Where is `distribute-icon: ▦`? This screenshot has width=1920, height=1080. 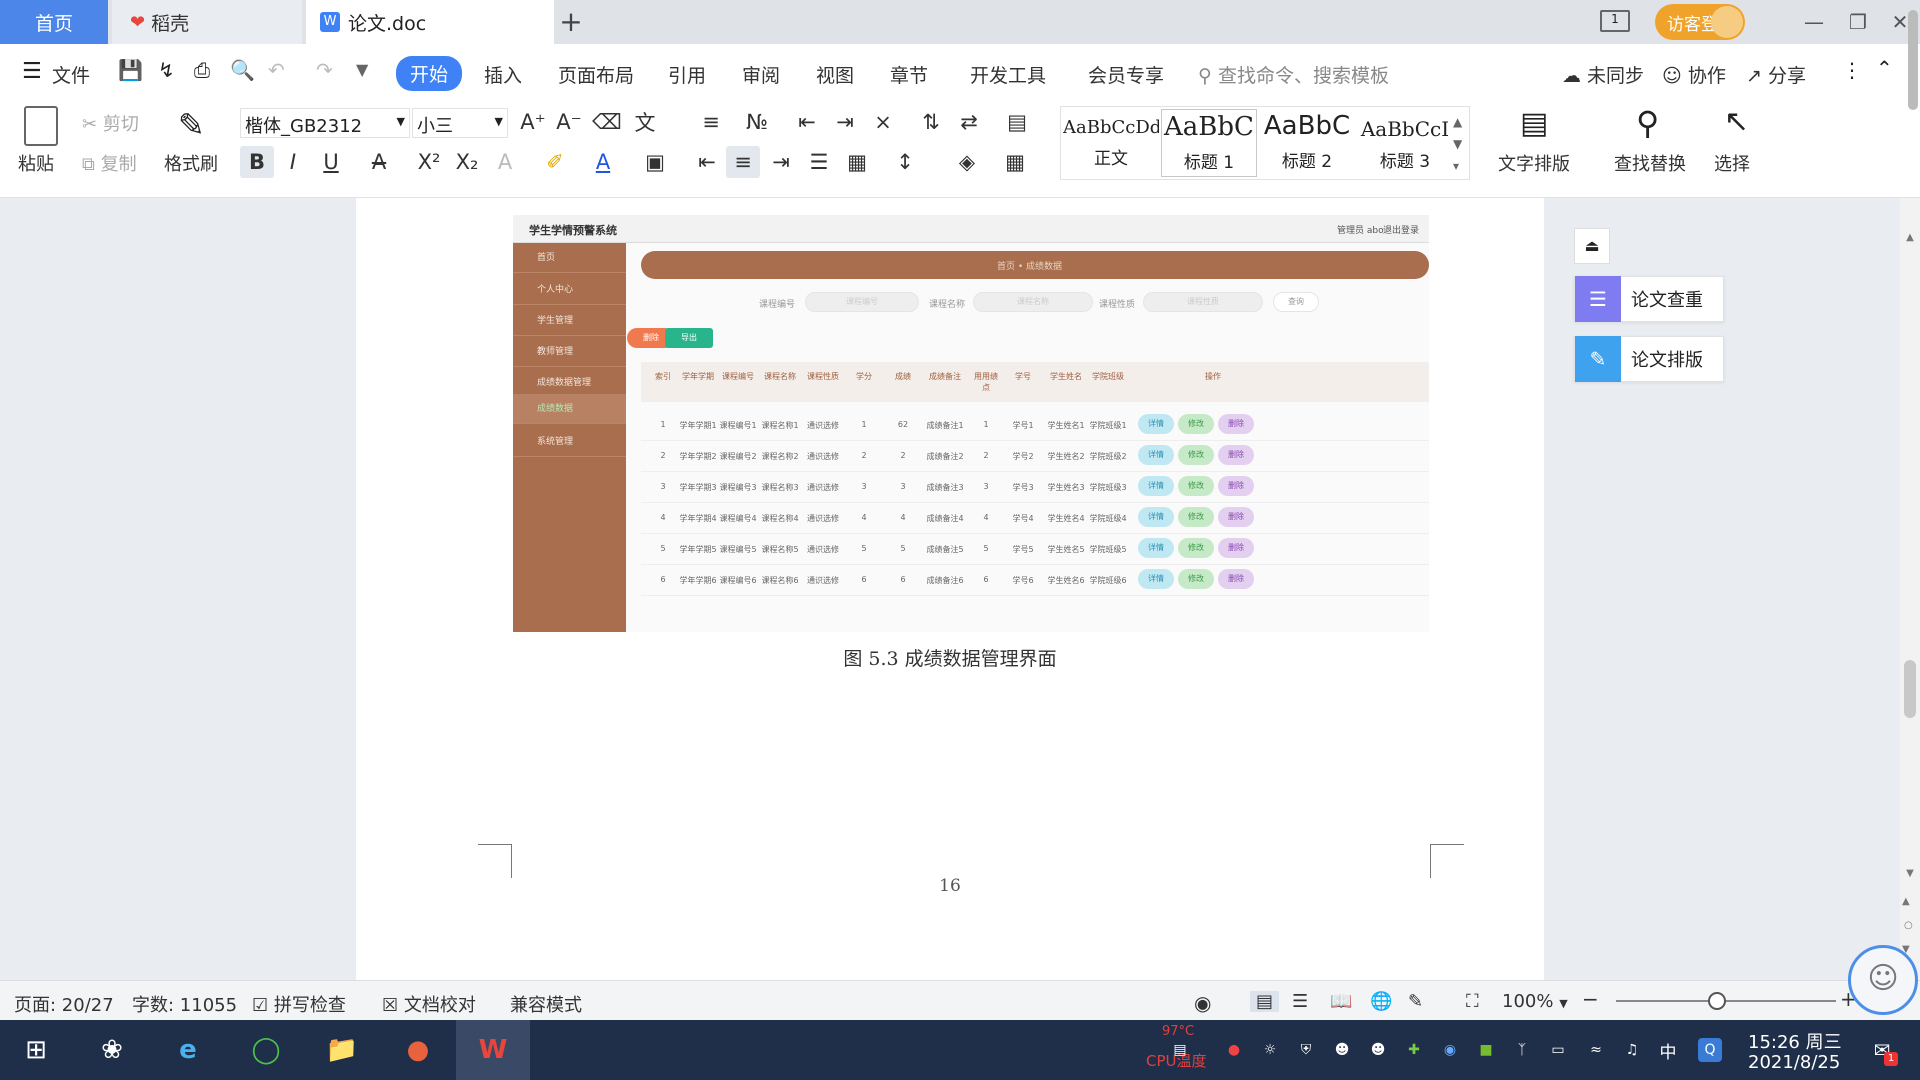
distribute-icon: ▦ is located at coordinates (857, 162).